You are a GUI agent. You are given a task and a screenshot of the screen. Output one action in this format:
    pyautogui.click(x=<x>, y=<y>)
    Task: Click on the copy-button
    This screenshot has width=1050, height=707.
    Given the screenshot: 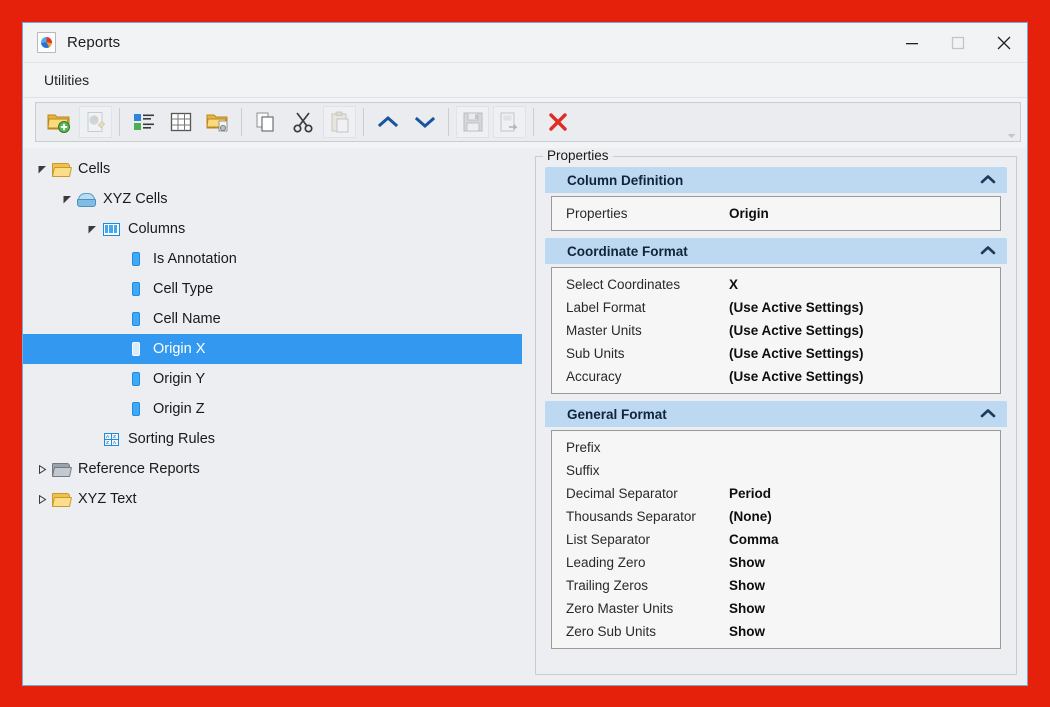 What is the action you would take?
    pyautogui.click(x=265, y=122)
    